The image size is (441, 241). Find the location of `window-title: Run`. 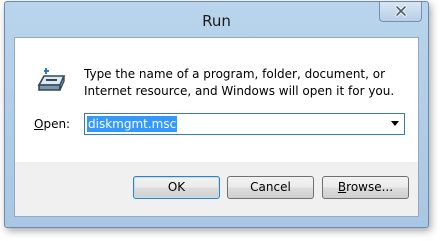

window-title: Run is located at coordinates (216, 21).